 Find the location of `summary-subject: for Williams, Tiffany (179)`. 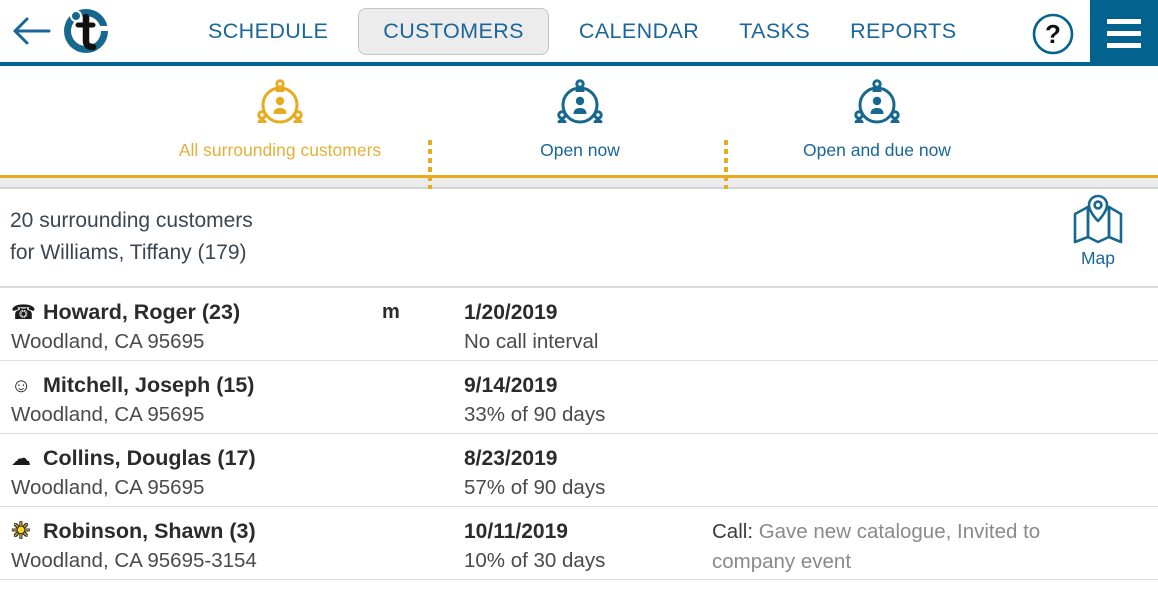

summary-subject: for Williams, Tiffany (179) is located at coordinates (128, 252).